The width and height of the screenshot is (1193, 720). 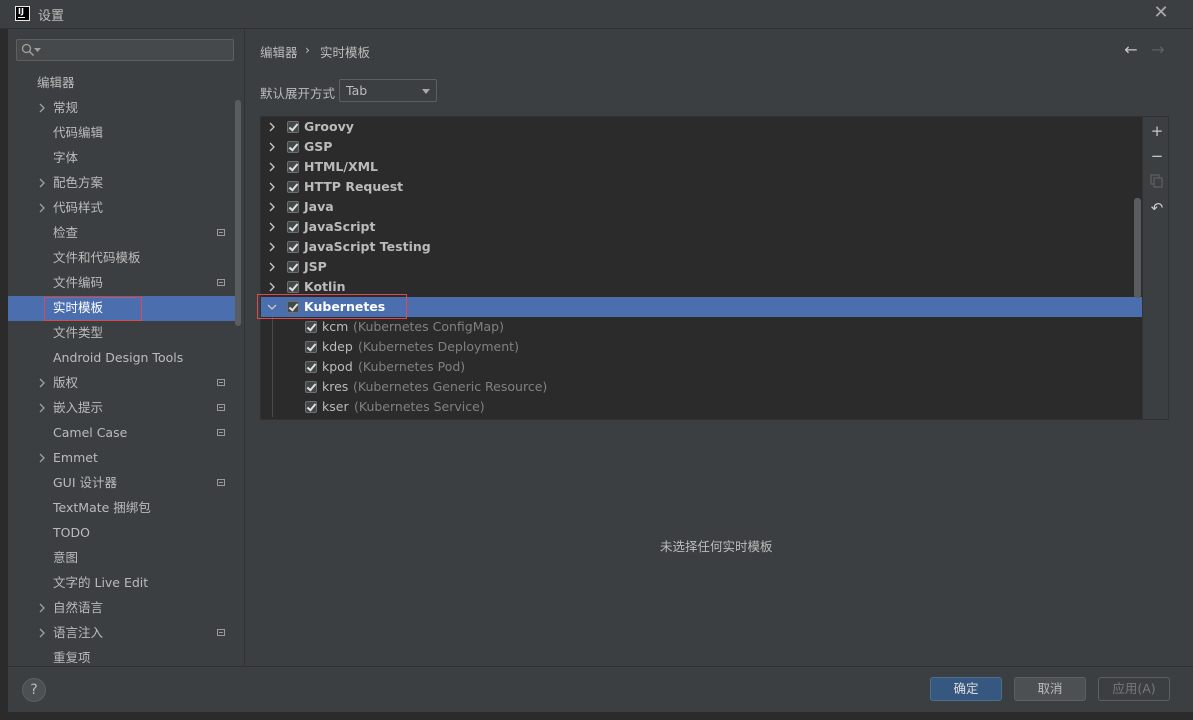 I want to click on sidebar-item: 文字的 Live Edit, so click(x=100, y=582).